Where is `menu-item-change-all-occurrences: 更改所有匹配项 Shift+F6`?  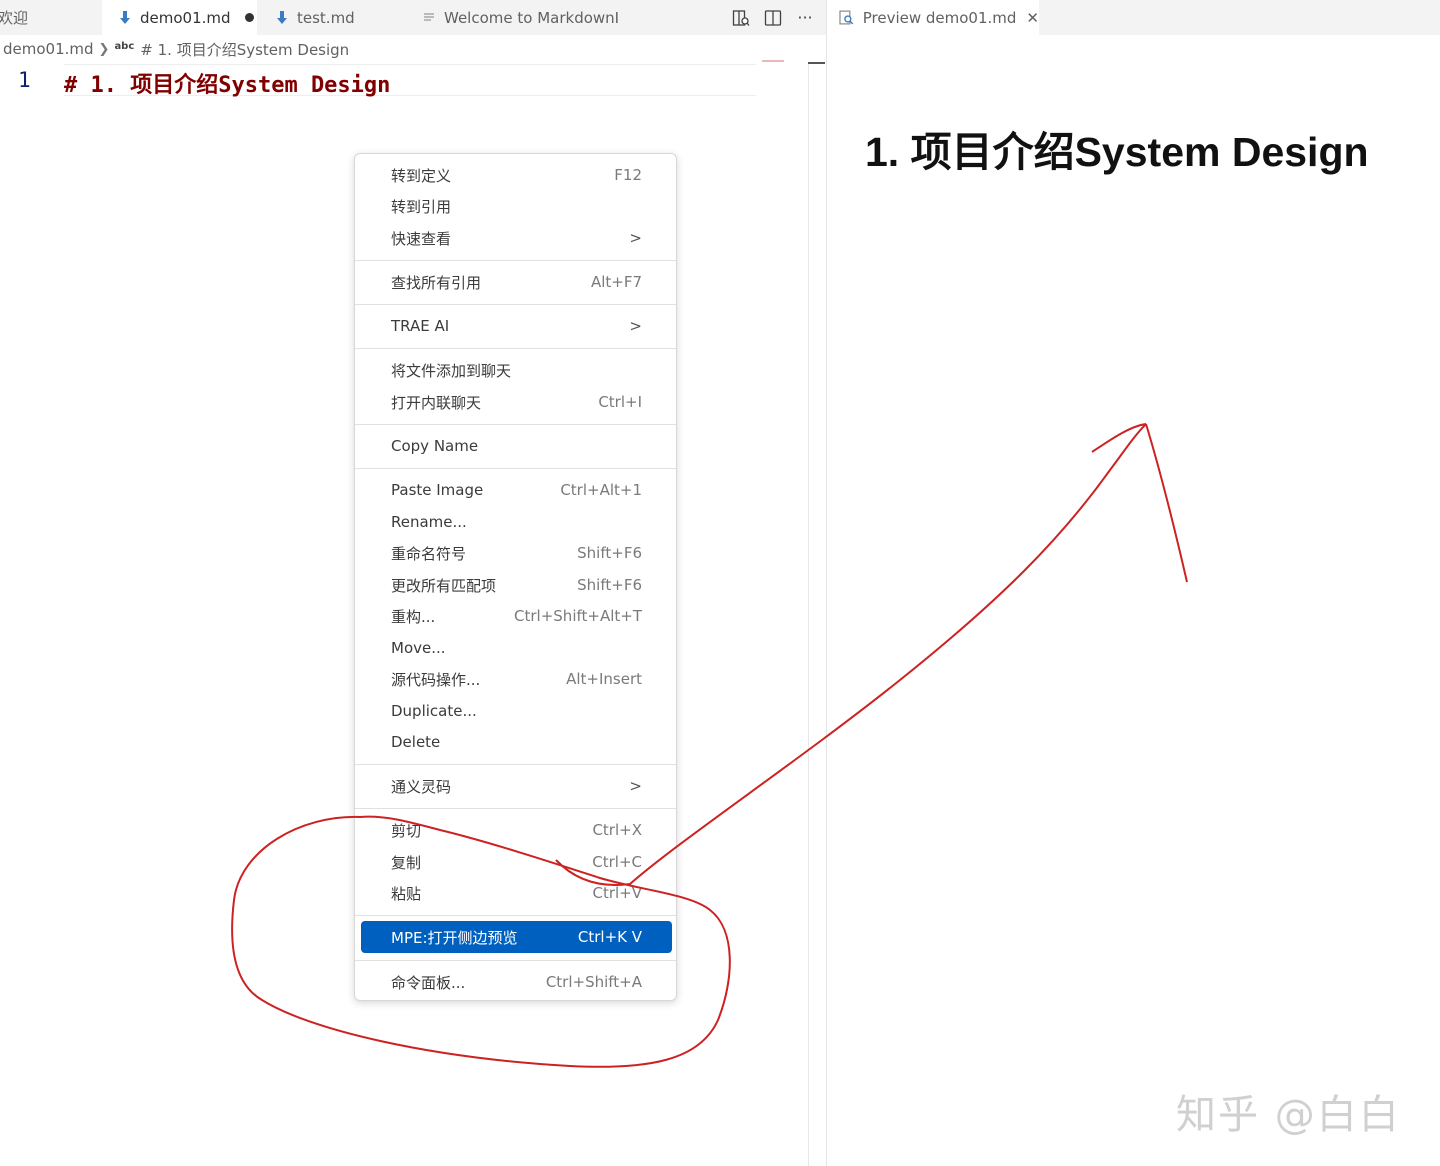 menu-item-change-all-occurrences: 更改所有匹配项 Shift+F6 is located at coordinates (516, 585).